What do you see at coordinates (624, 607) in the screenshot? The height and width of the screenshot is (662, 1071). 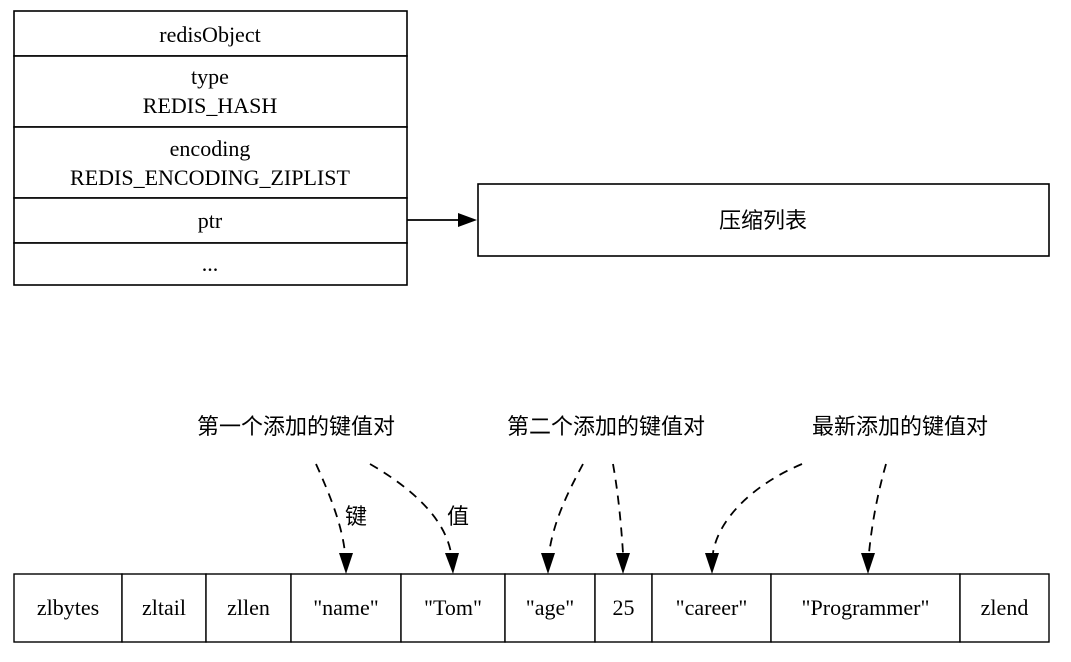 I see `ziplist-cell-age-value: 25` at bounding box center [624, 607].